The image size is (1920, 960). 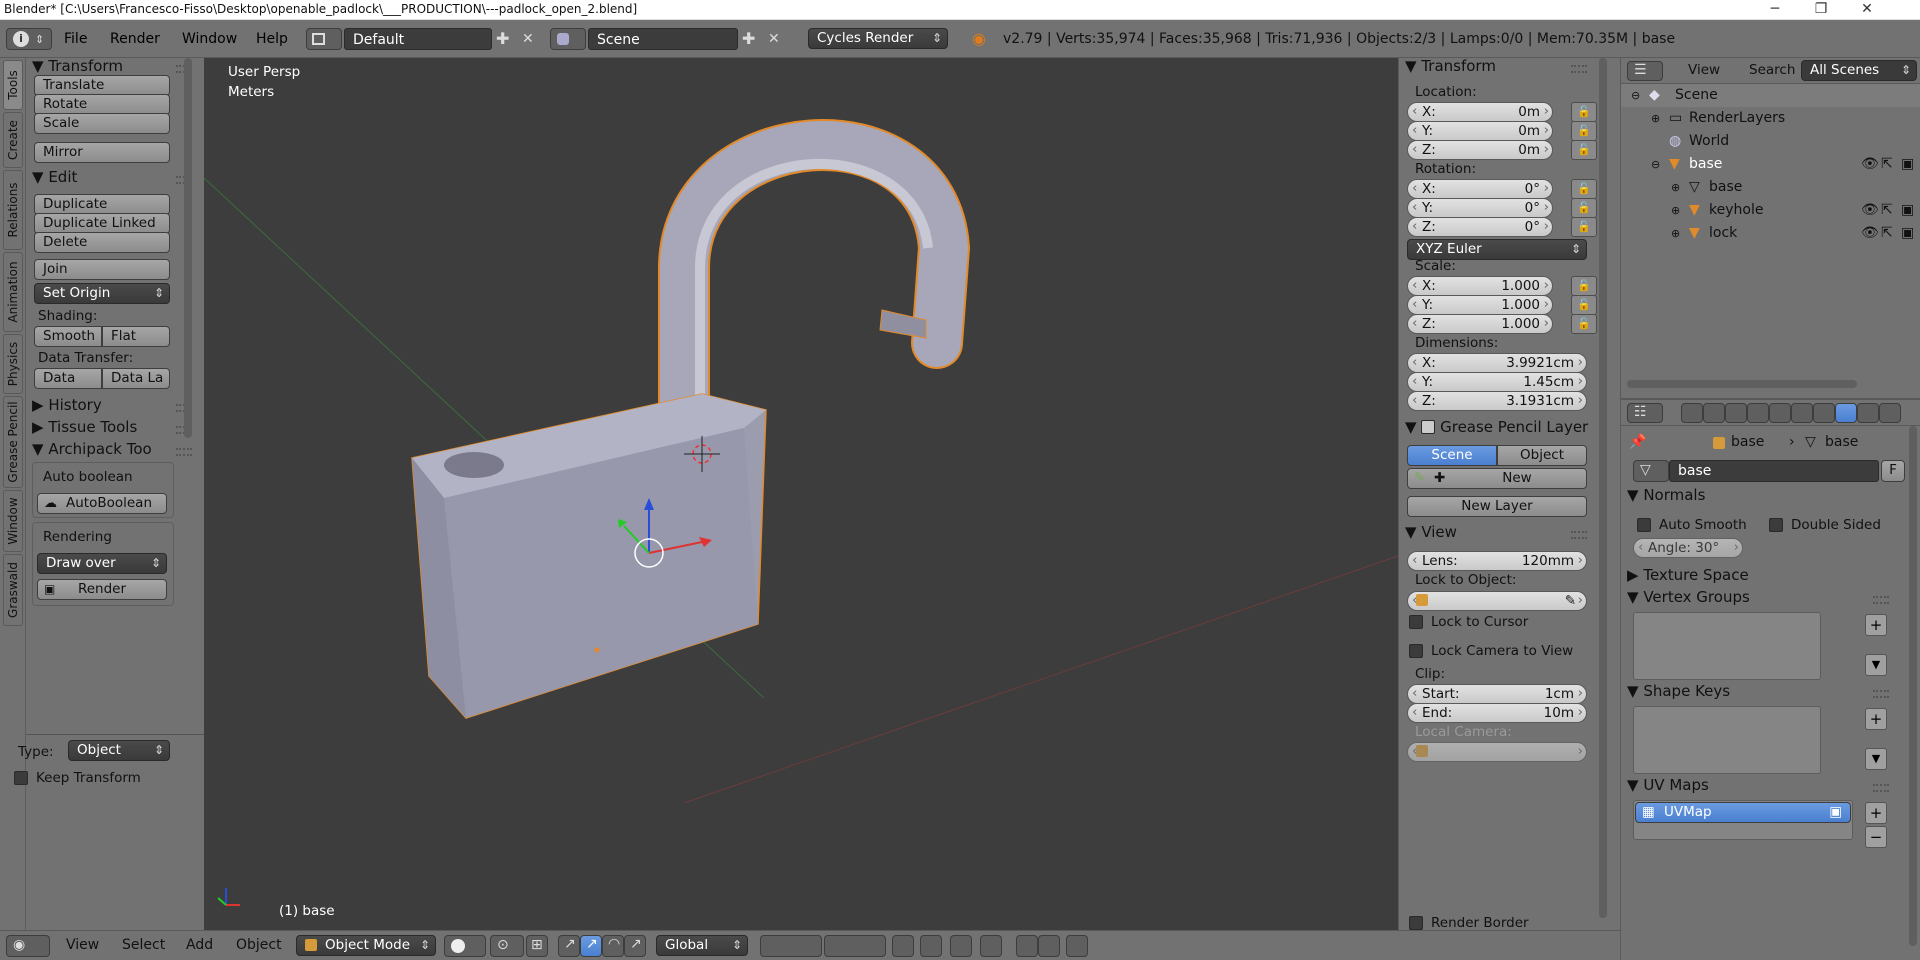 I want to click on view-panel-header: ▼ View, so click(x=1431, y=534).